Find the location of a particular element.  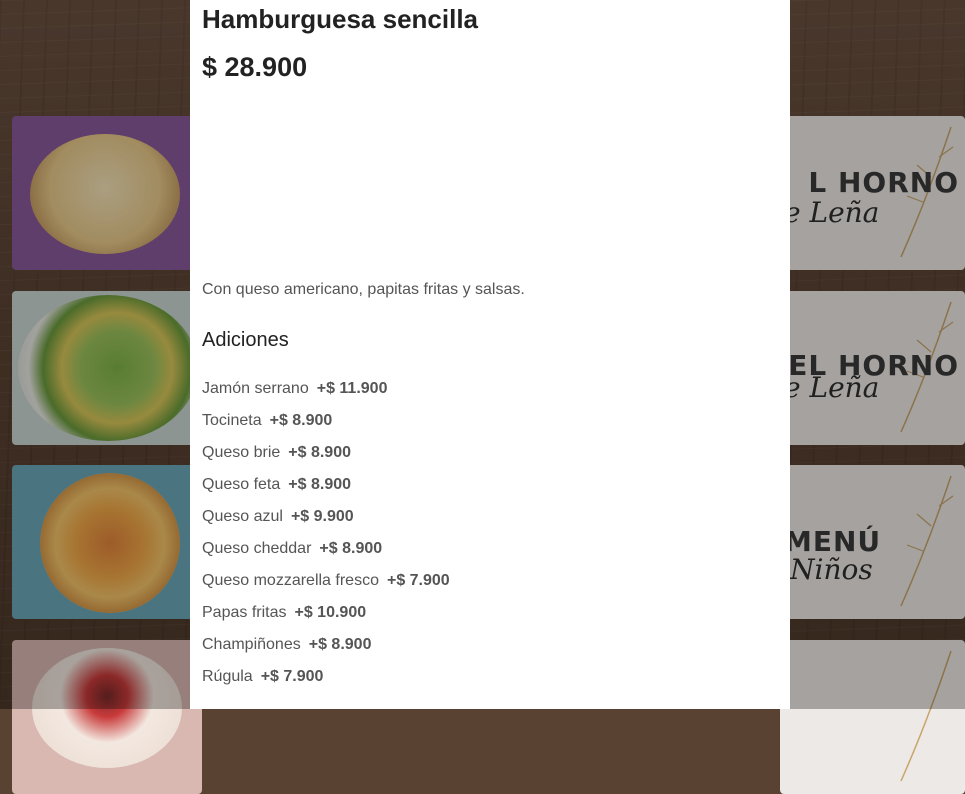

product-price: $ 28.900 is located at coordinates (255, 67).